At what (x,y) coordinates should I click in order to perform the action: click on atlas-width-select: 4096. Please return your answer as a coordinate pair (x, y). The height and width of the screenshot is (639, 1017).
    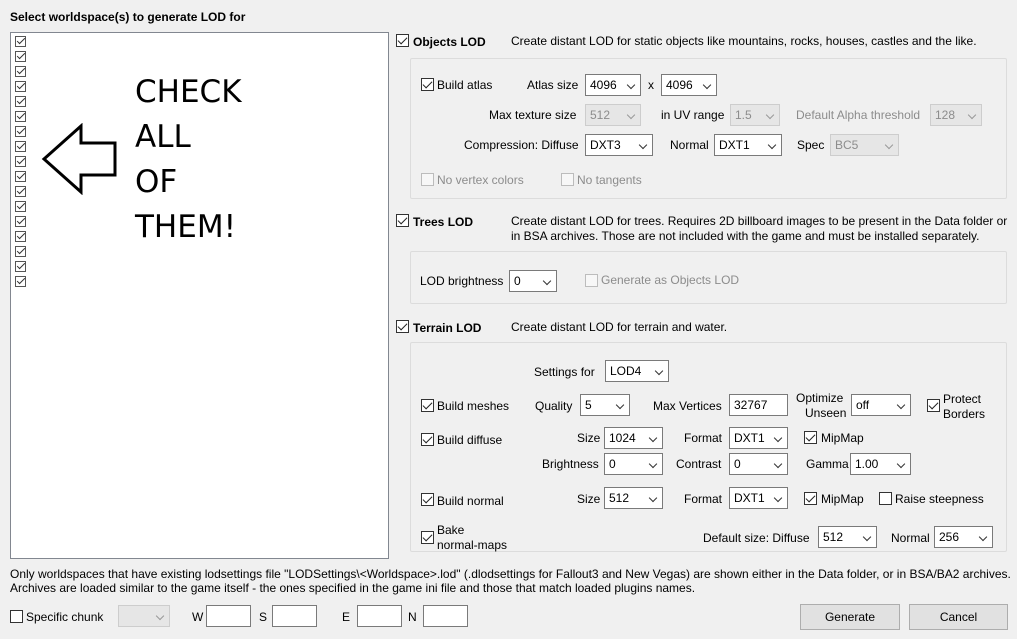
    Looking at the image, I should click on (613, 85).